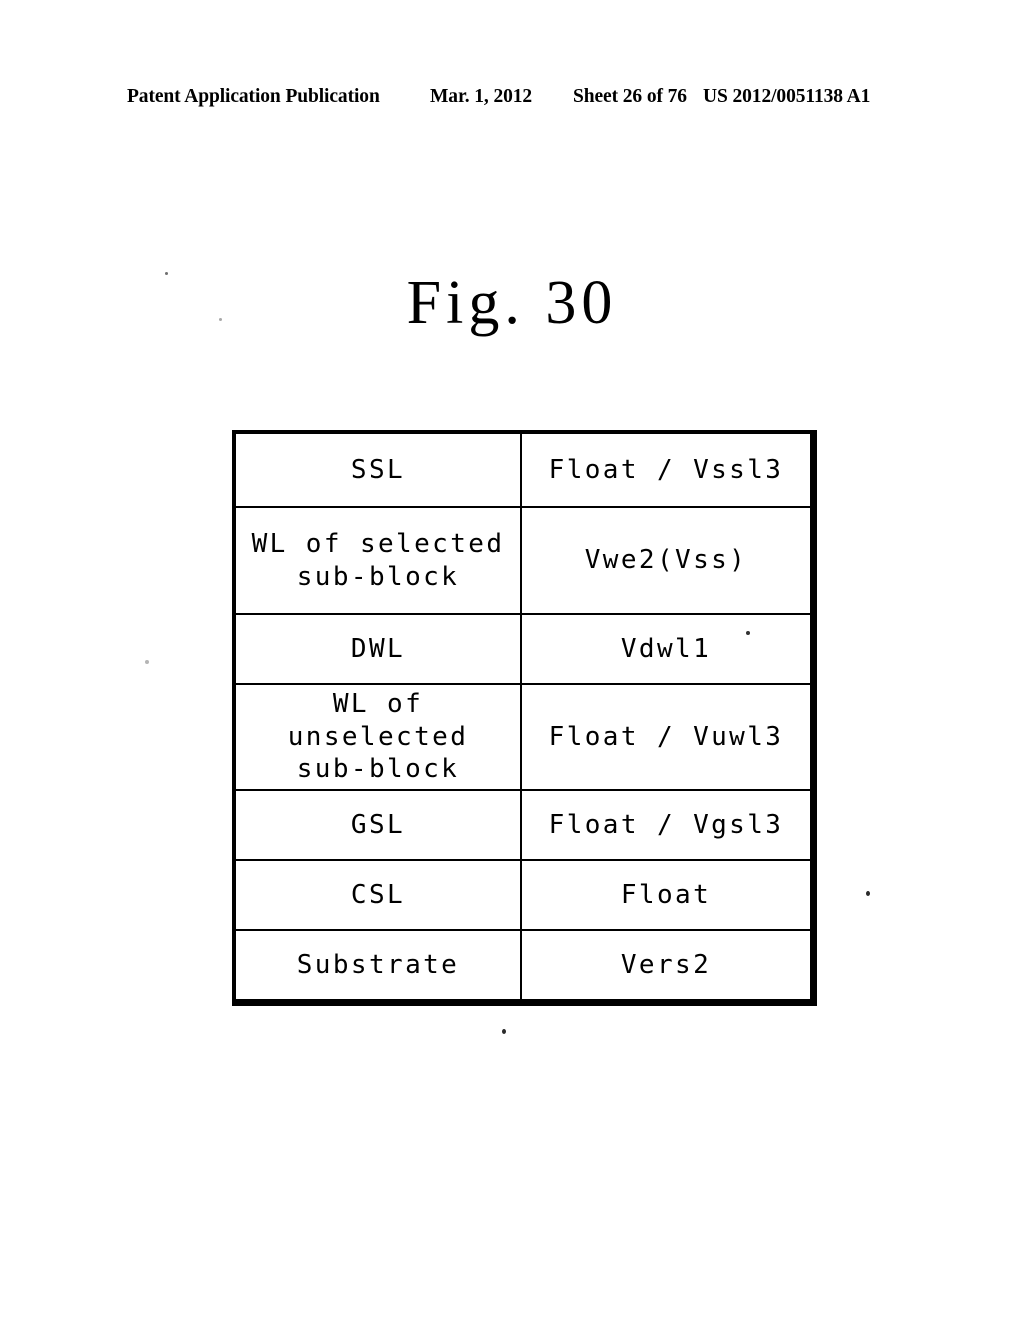 The image size is (1024, 1320). I want to click on row-value-cell: Float, so click(667, 895).